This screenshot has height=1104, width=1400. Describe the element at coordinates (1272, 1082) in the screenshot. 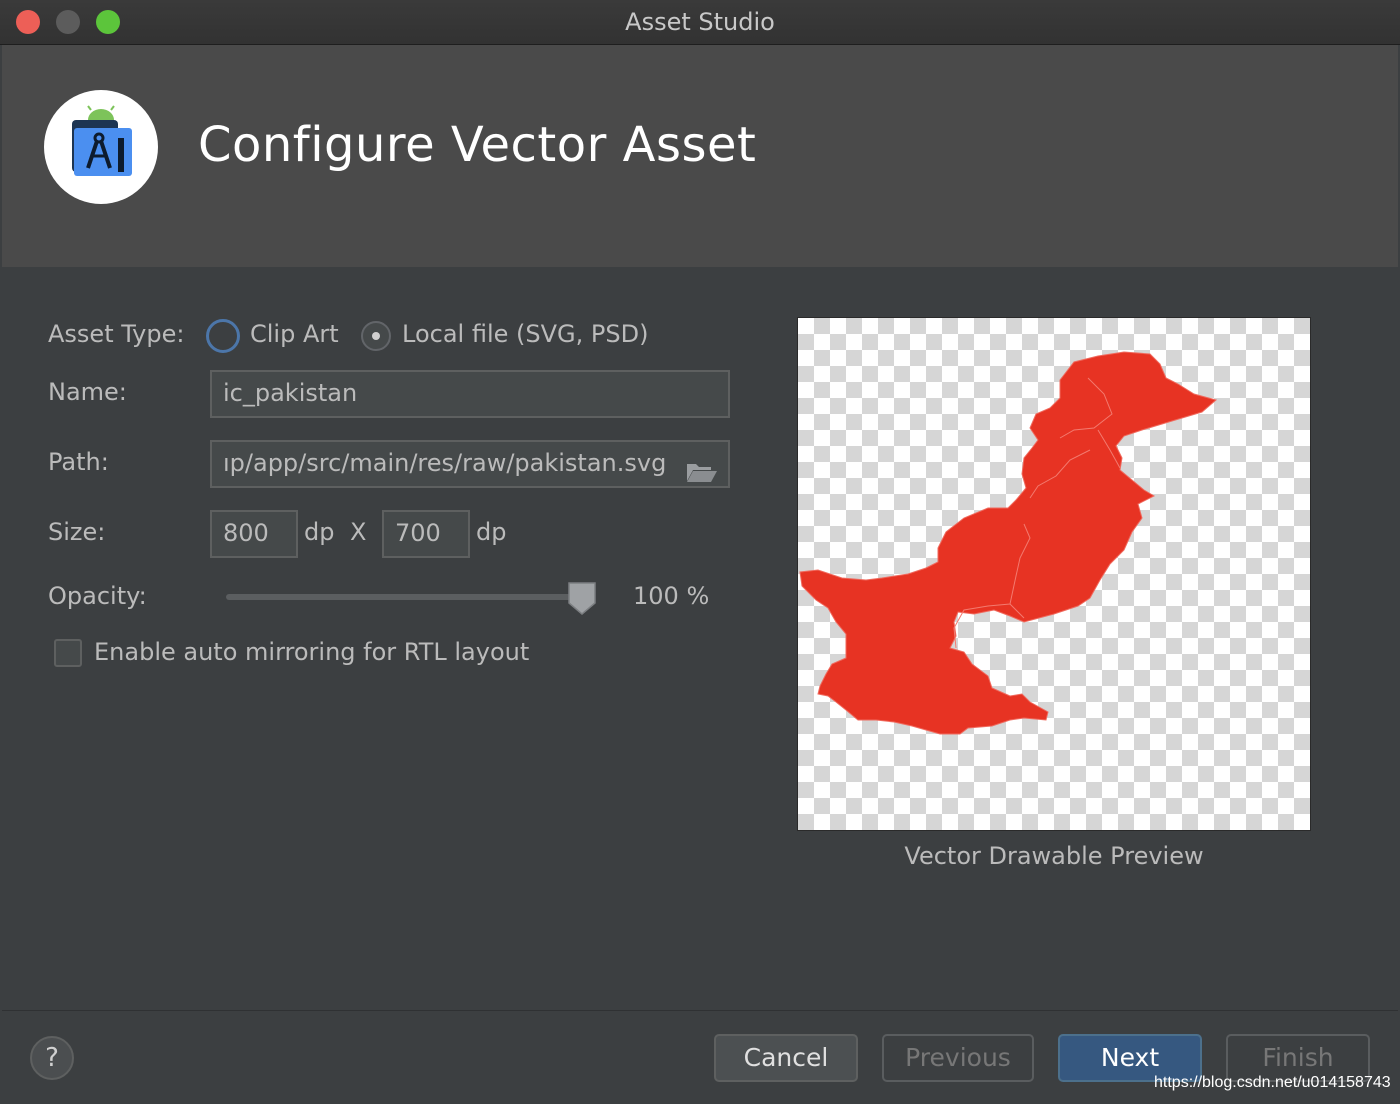

I see `watermark-text: https://blog.csdn.net/u014158743` at that location.